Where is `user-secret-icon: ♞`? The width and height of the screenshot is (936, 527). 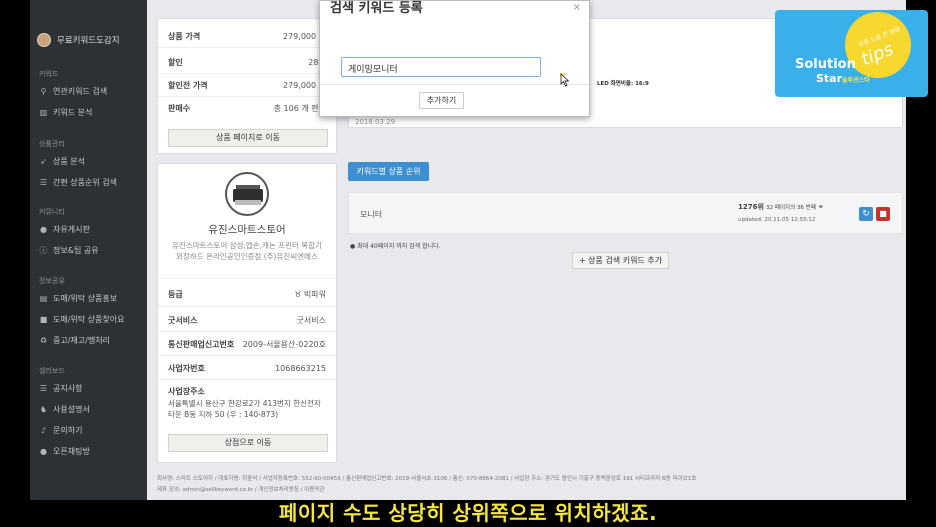 user-secret-icon: ♞ is located at coordinates (43, 409).